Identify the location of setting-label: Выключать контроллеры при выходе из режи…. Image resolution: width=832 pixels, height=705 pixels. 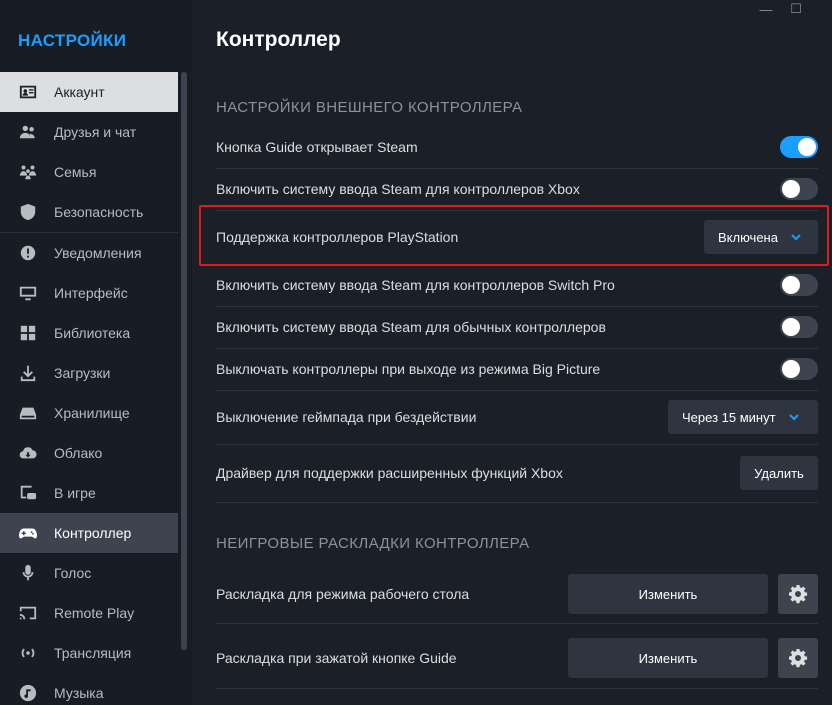
(408, 369).